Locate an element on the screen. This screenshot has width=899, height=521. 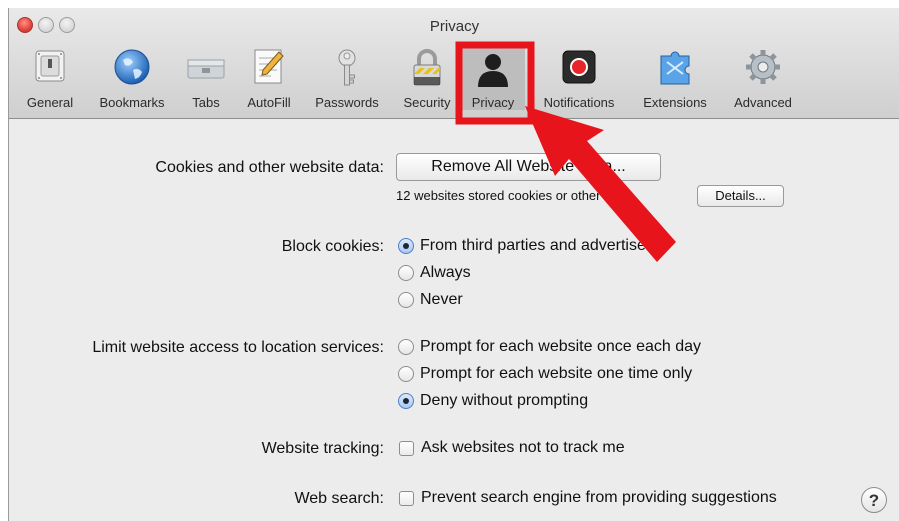
toolbar-autofill: AutoFill is located at coordinates (269, 79).